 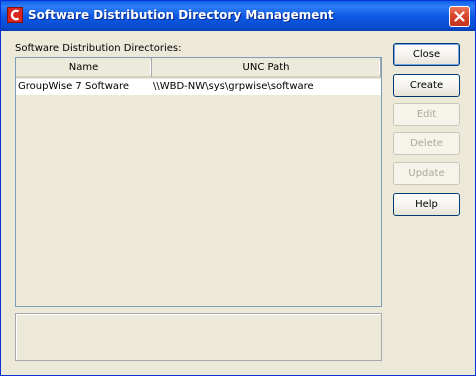 I want to click on help-button: Help, so click(x=426, y=204).